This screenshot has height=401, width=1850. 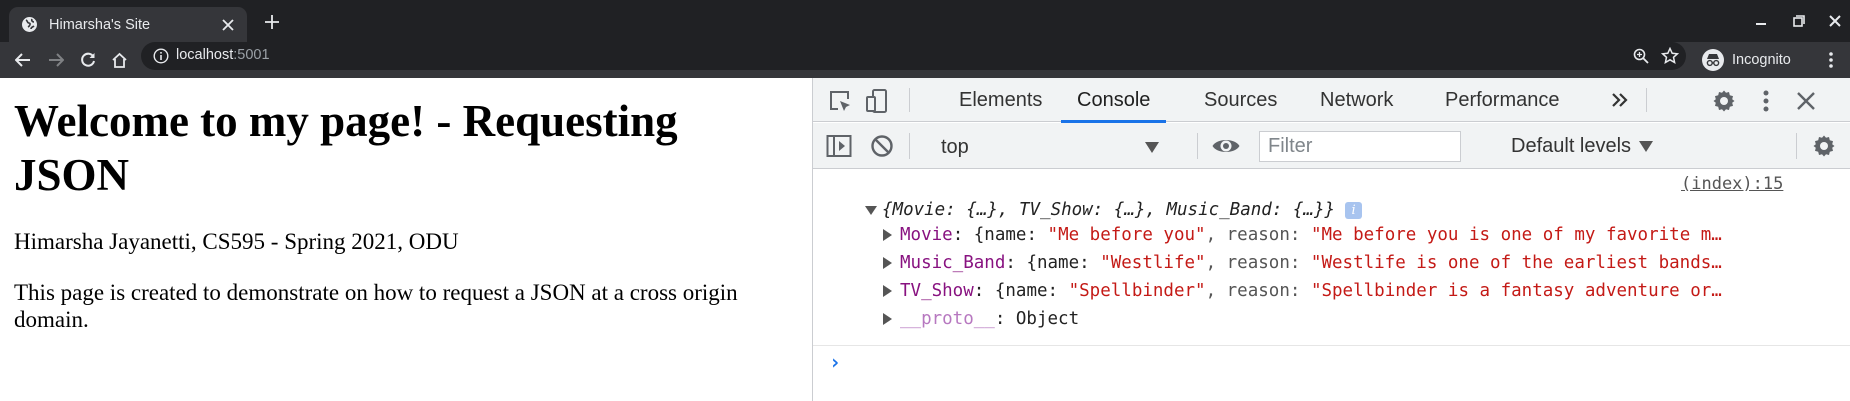 I want to click on console-filter-input: Filter, so click(x=1360, y=146).